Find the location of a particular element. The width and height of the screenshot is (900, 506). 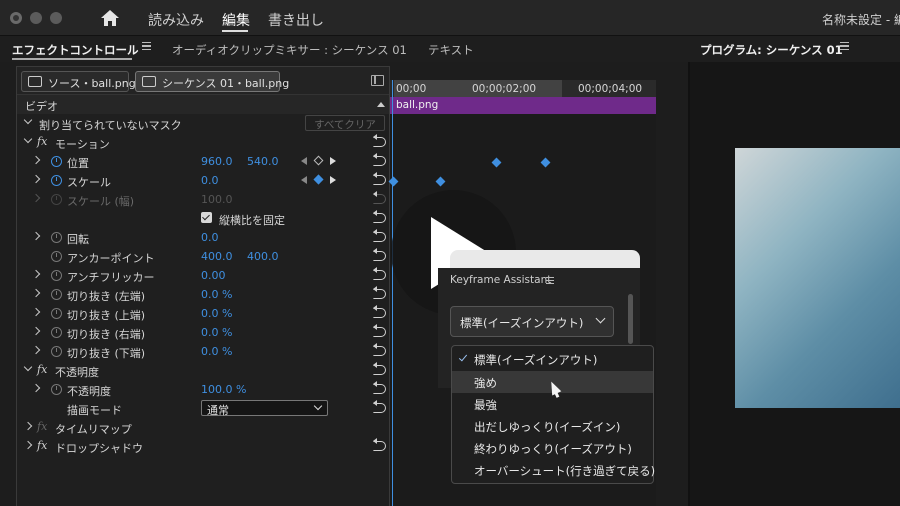

easing-dropdown: 標準(イーズインアウト) is located at coordinates (532, 321).